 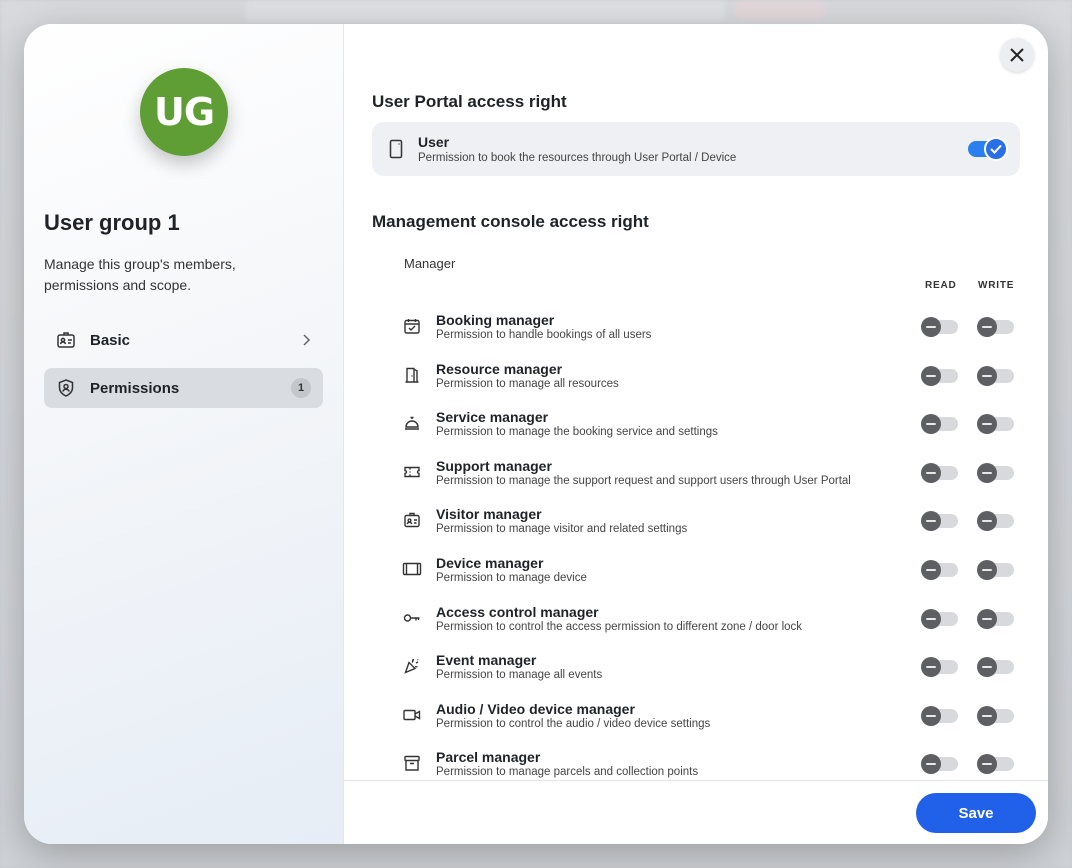 What do you see at coordinates (412, 763) in the screenshot?
I see `archive-box-icon` at bounding box center [412, 763].